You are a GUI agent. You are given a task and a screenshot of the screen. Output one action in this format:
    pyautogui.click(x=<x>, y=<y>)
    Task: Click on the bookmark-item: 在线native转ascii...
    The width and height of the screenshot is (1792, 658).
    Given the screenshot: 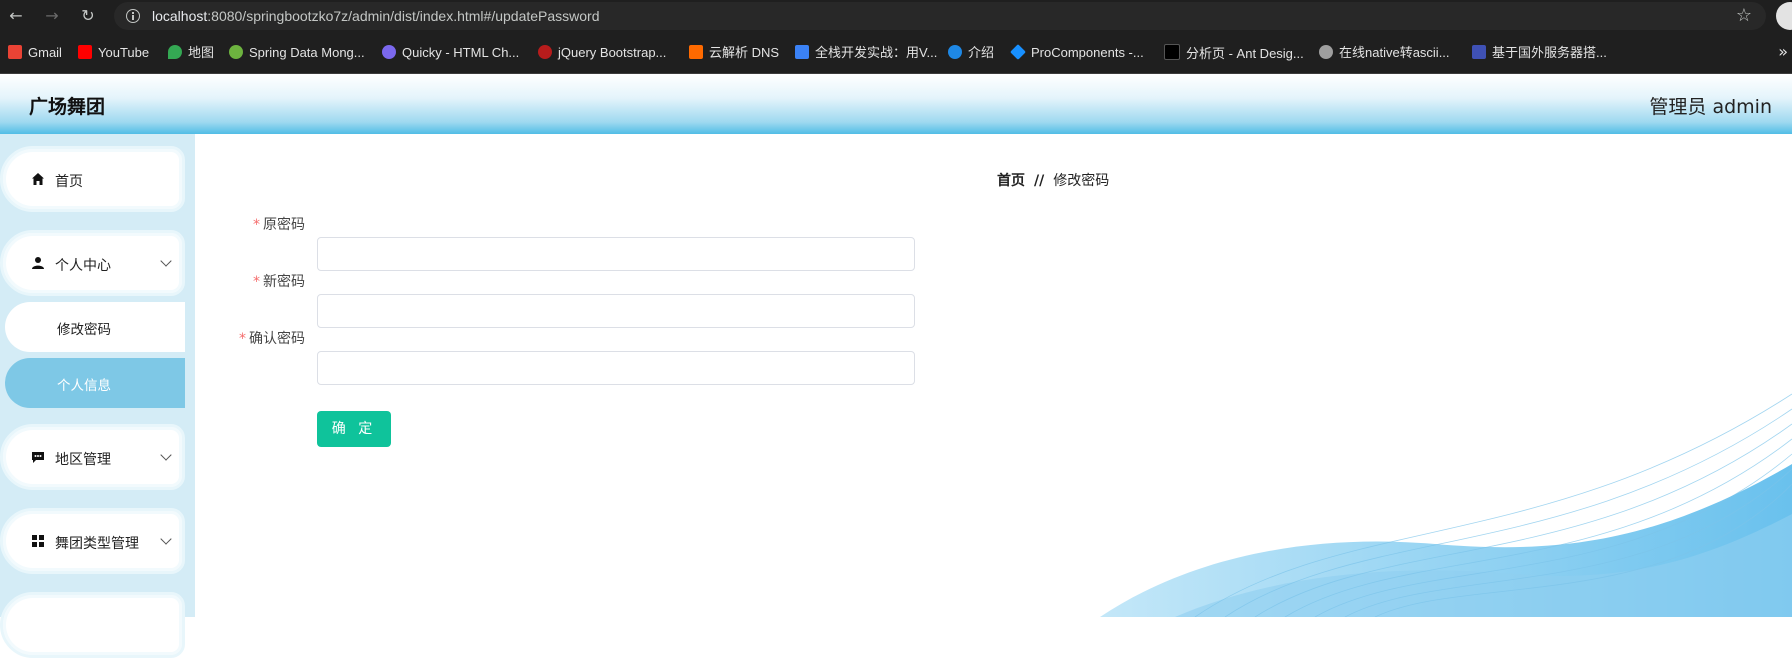 What is the action you would take?
    pyautogui.click(x=1384, y=53)
    